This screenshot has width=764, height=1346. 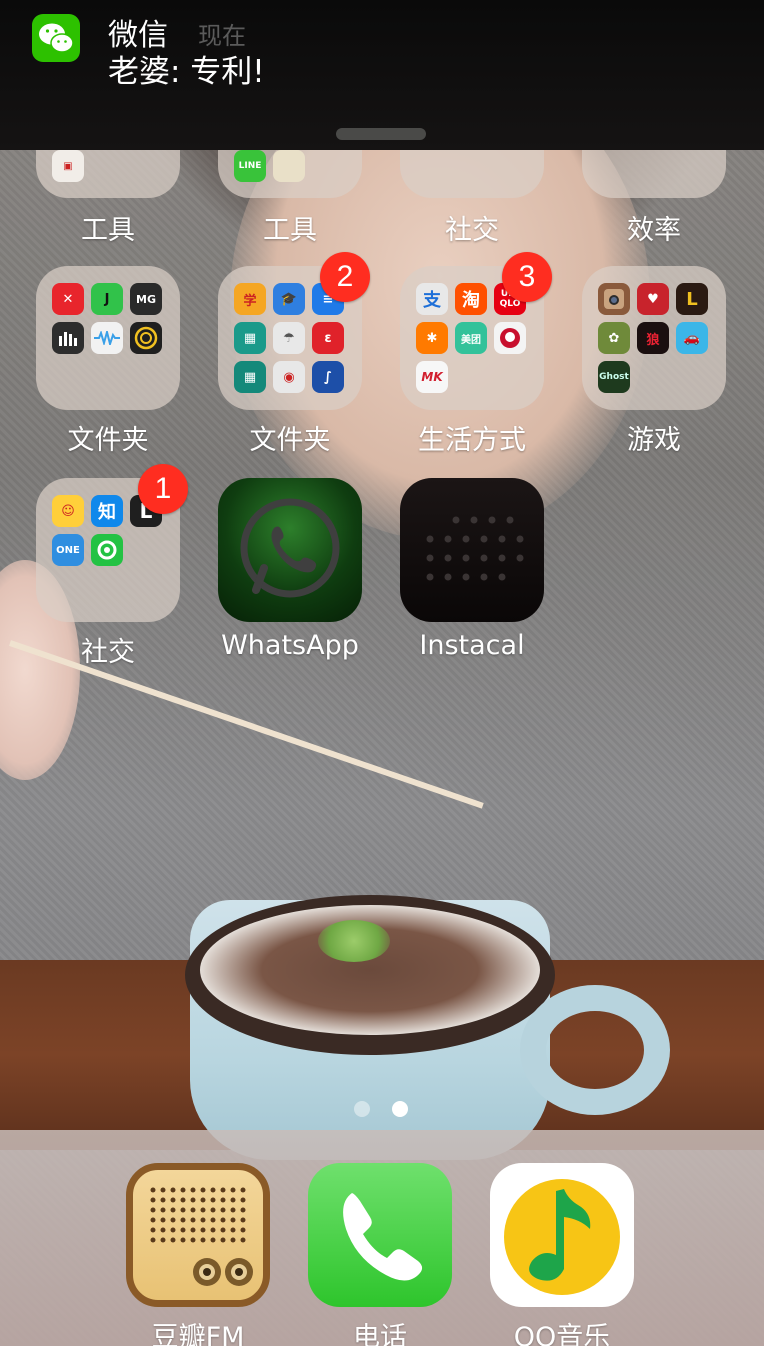 I want to click on wolf-game-icon: 狼, so click(x=653, y=338).